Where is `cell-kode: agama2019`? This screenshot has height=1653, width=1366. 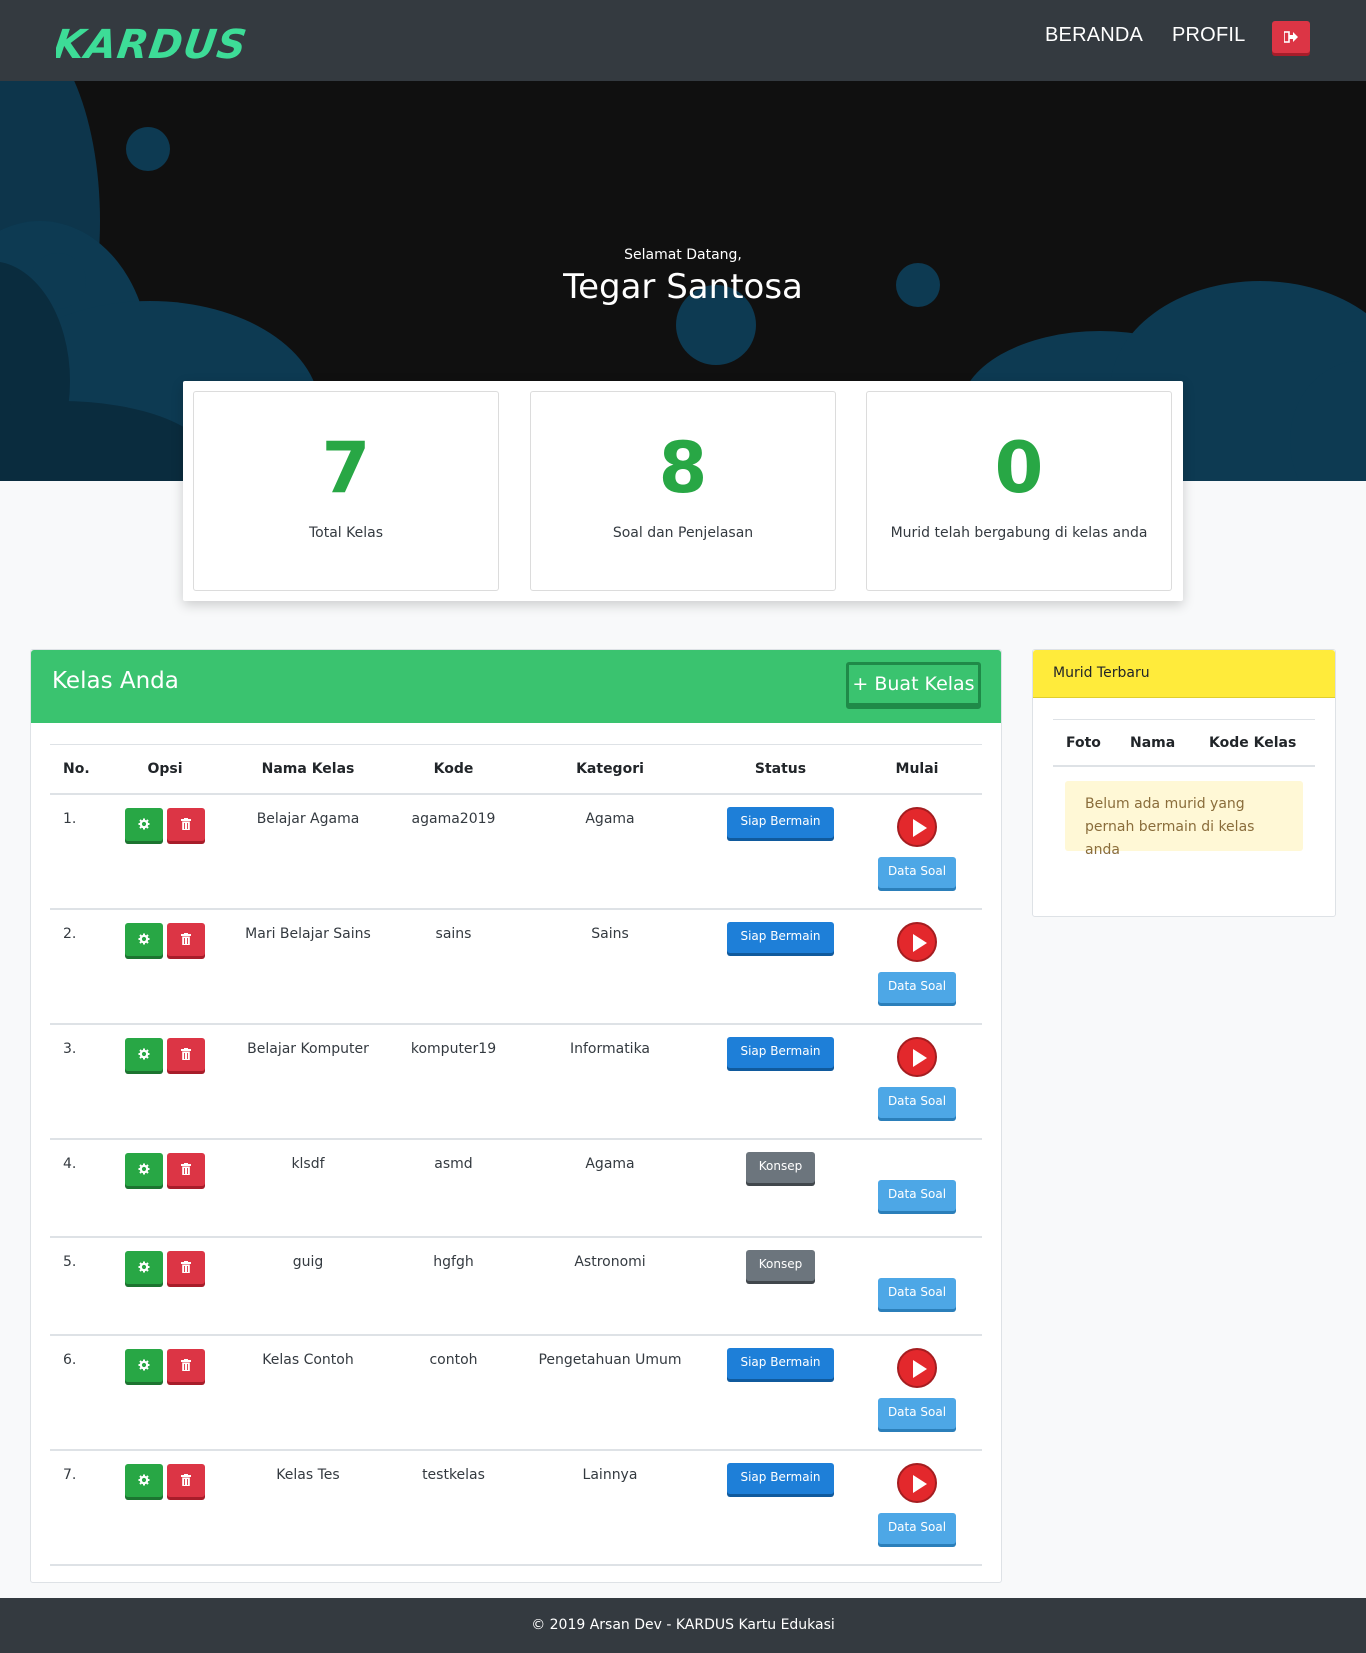
cell-kode: agama2019 is located at coordinates (453, 851).